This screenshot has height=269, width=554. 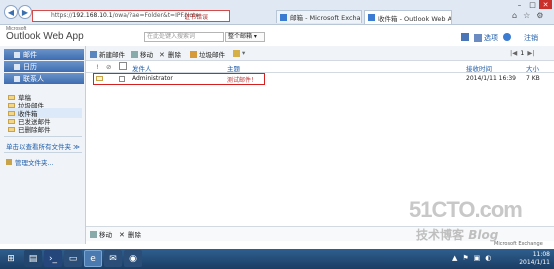 What do you see at coordinates (531, 38) in the screenshot?
I see `signout-link: 注销` at bounding box center [531, 38].